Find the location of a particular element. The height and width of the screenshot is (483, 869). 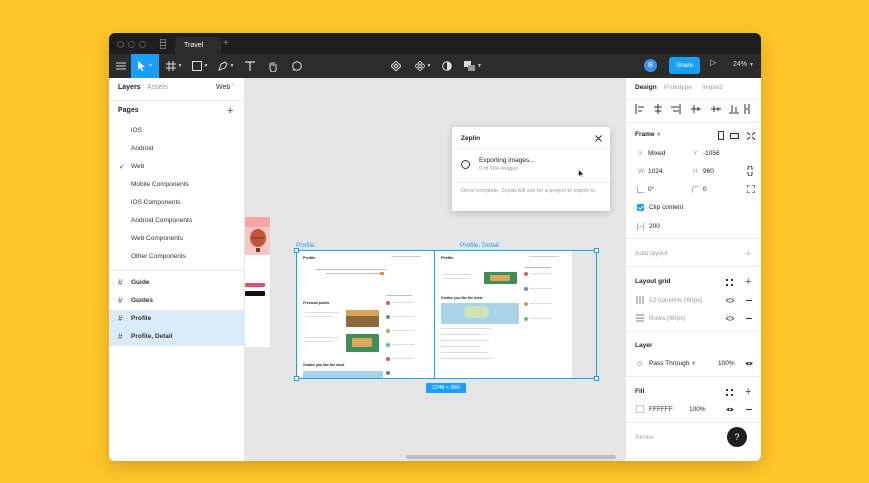

layer-profile-detail: # Profile, Detail is located at coordinates (177, 337).